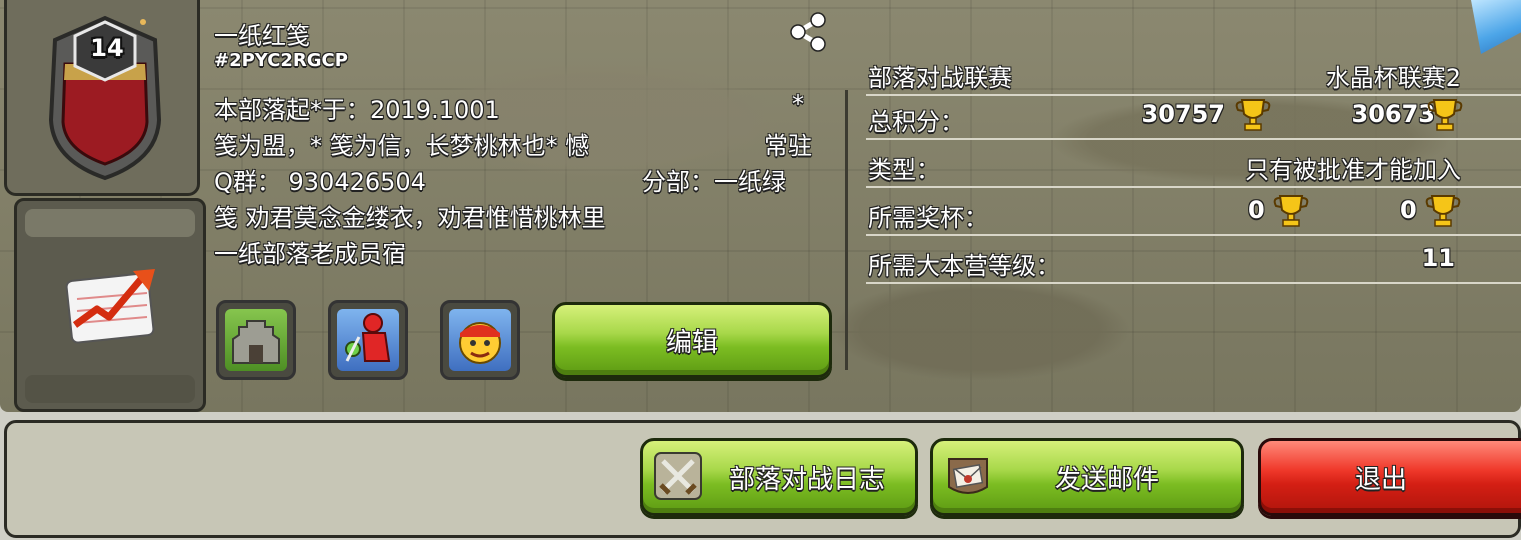 The image size is (1521, 540). I want to click on required-trophies-value: 0, so click(1256, 210).